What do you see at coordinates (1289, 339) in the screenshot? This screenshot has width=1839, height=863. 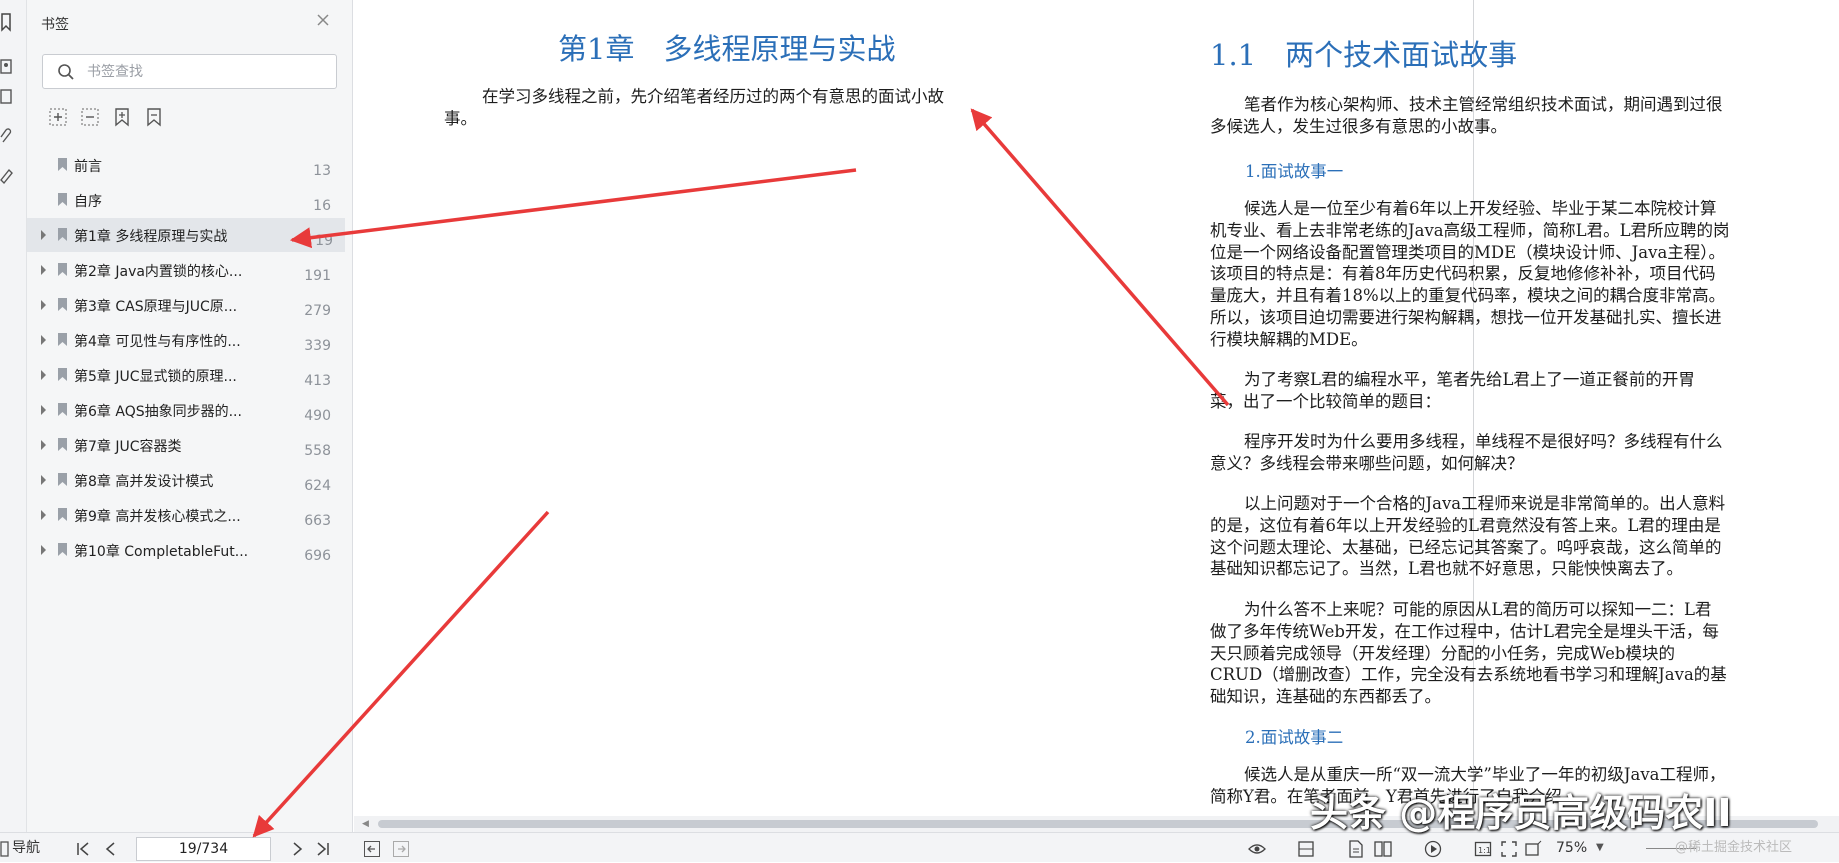 I see `paragraph-line: 行模块解耦的MDE。` at bounding box center [1289, 339].